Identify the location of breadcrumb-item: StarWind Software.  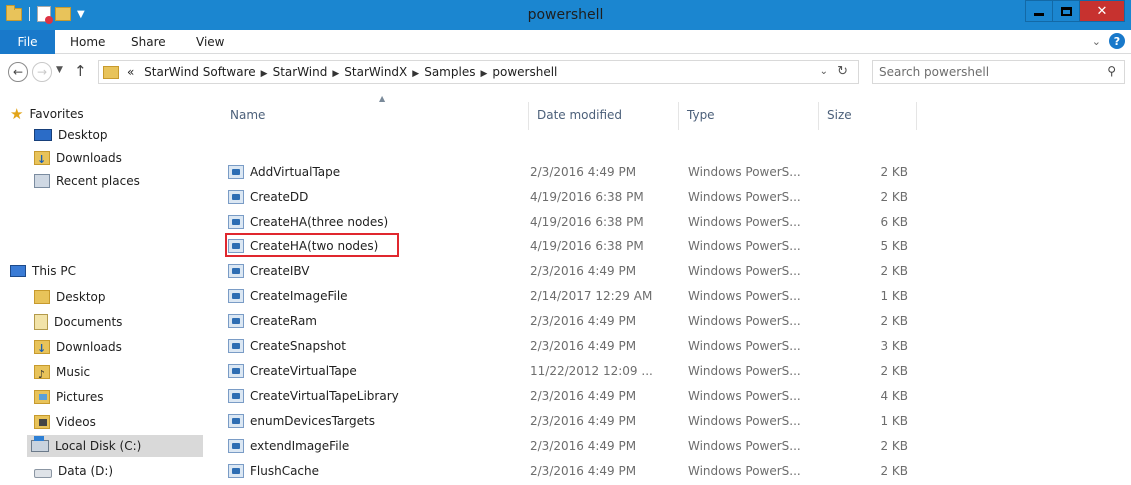
(199, 72).